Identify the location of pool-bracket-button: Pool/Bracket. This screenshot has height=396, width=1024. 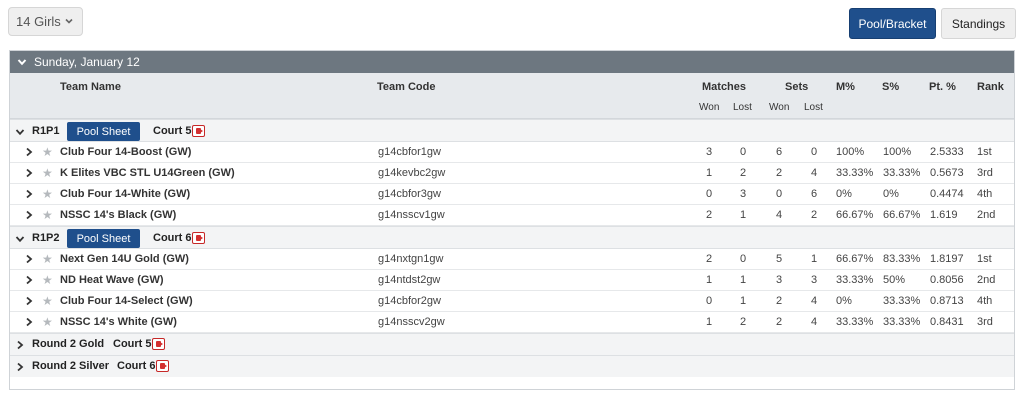
(892, 23).